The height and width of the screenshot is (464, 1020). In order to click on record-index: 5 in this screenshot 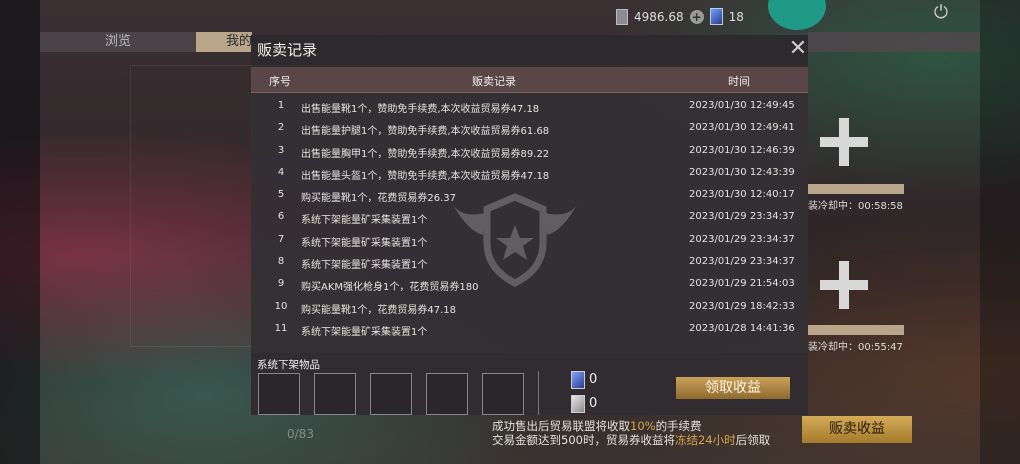, I will do `click(281, 195)`.